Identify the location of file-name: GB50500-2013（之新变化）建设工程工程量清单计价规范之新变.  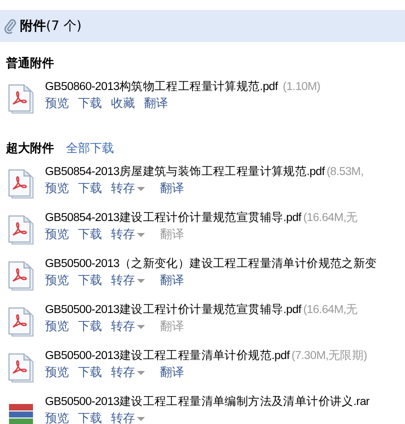
(211, 263).